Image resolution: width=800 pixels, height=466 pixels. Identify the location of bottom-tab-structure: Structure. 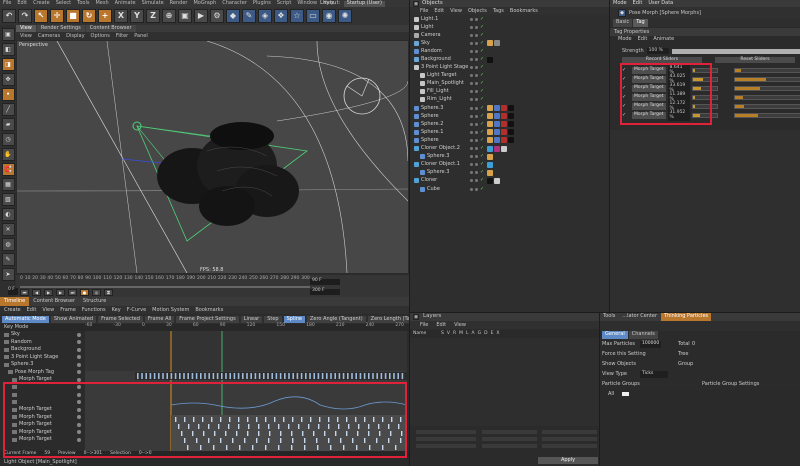
(94, 301).